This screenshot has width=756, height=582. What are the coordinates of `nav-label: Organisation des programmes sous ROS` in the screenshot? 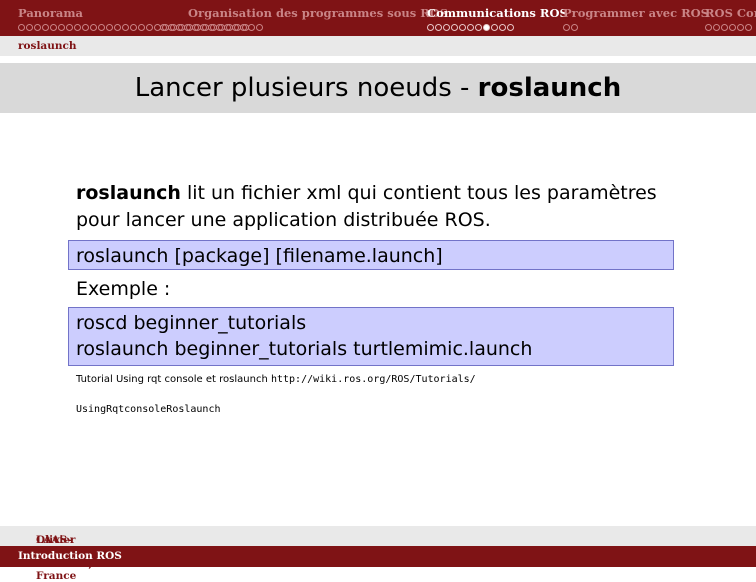 It's located at (318, 13).